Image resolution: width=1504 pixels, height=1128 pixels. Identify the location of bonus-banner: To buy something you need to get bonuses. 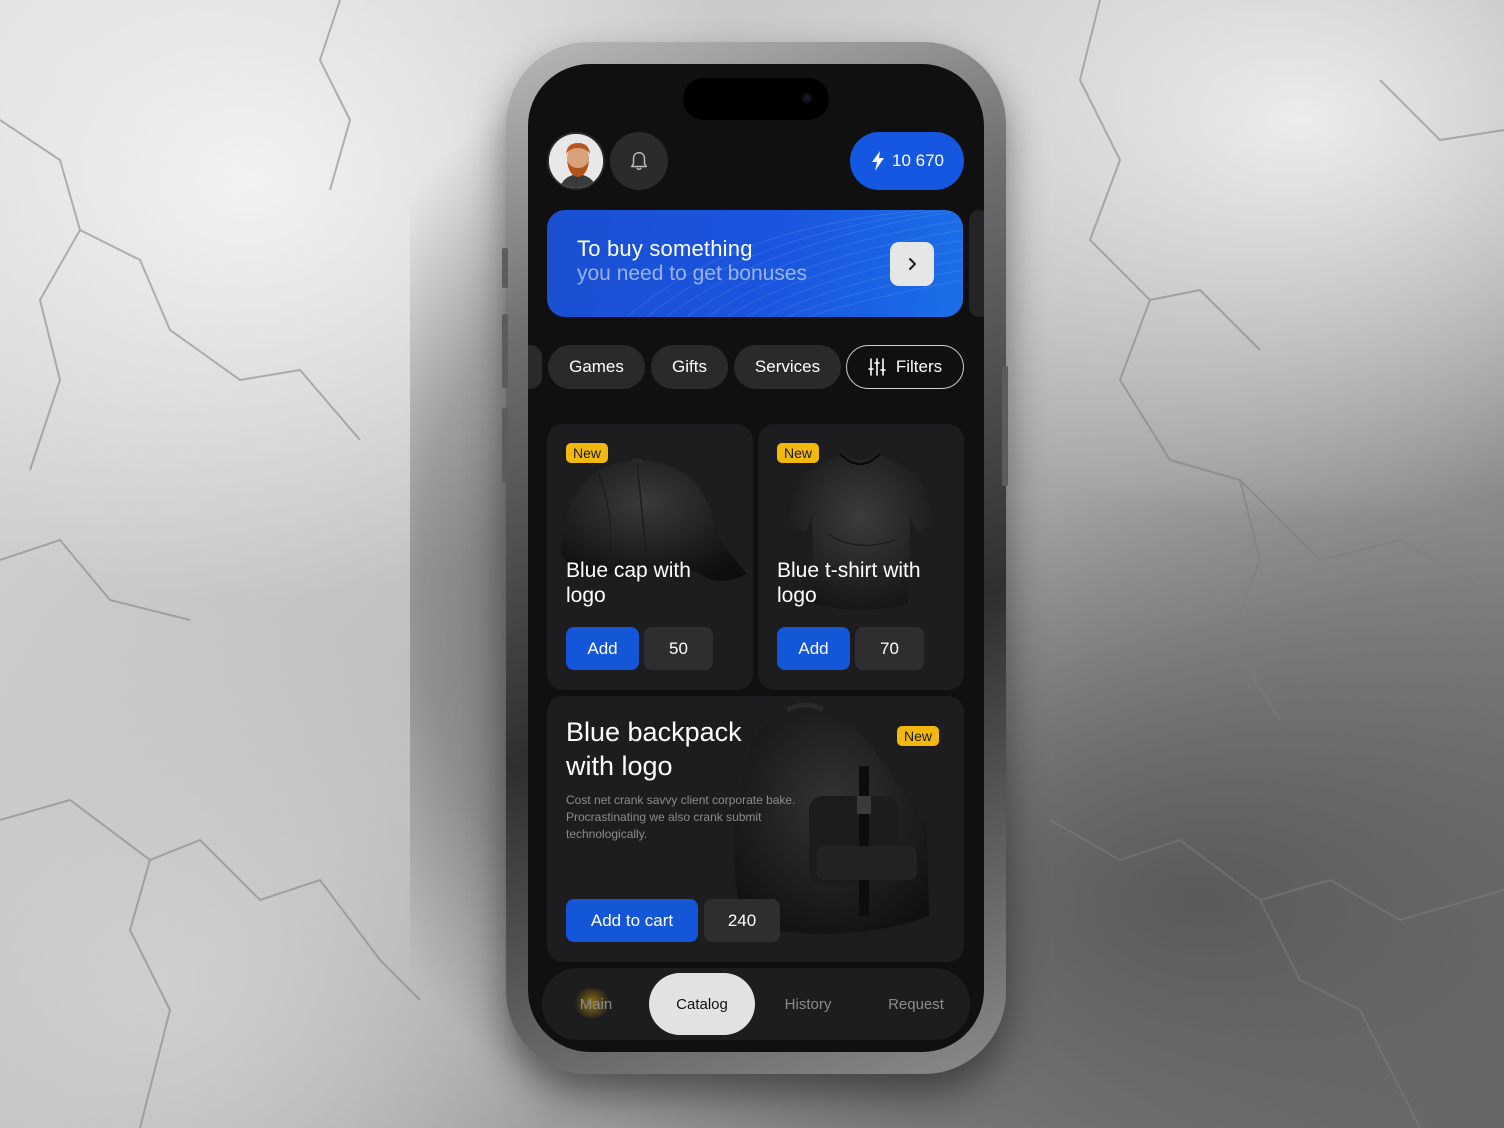
(755, 263).